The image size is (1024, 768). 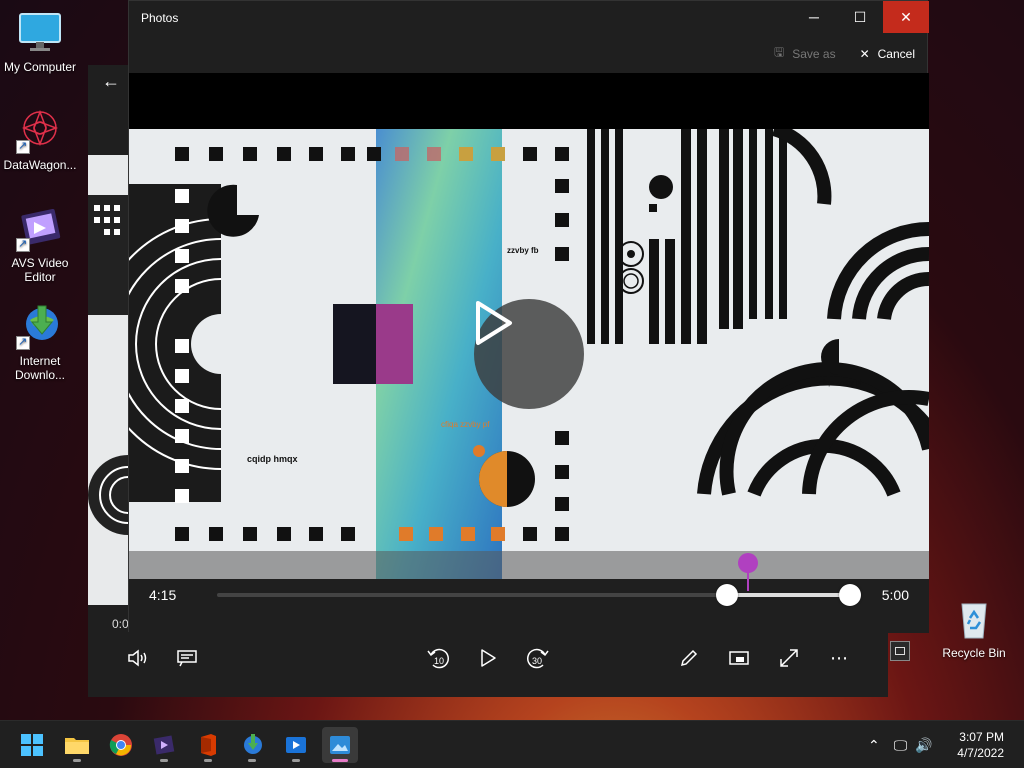 What do you see at coordinates (163, 595) in the screenshot?
I see `current-time: 4:15` at bounding box center [163, 595].